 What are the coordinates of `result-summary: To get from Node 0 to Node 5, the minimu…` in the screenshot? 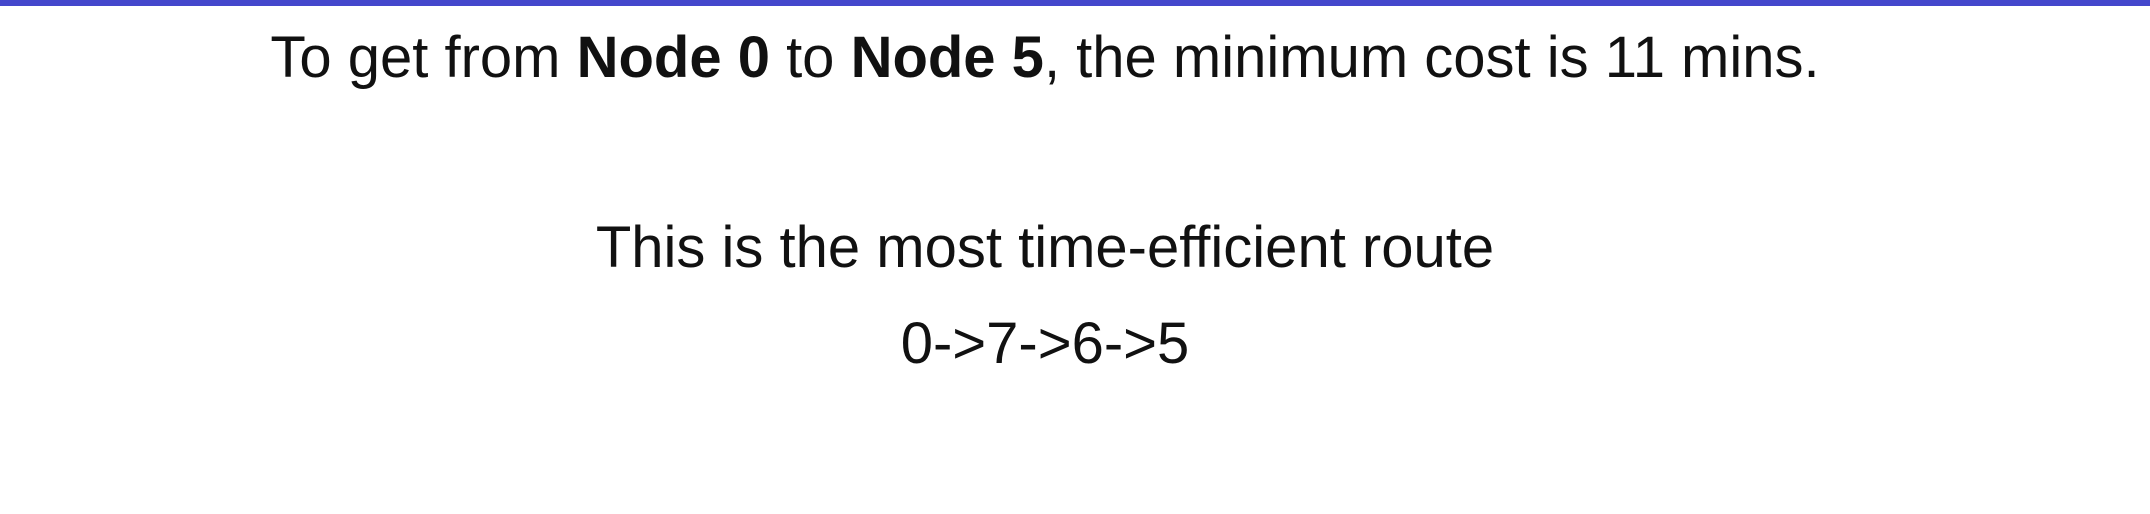 It's located at (1045, 58).